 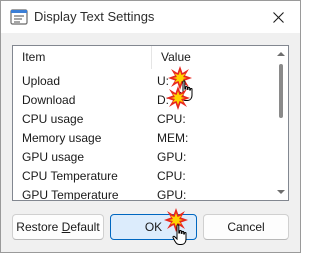 What do you see at coordinates (163, 81) in the screenshot?
I see `item-value: U:` at bounding box center [163, 81].